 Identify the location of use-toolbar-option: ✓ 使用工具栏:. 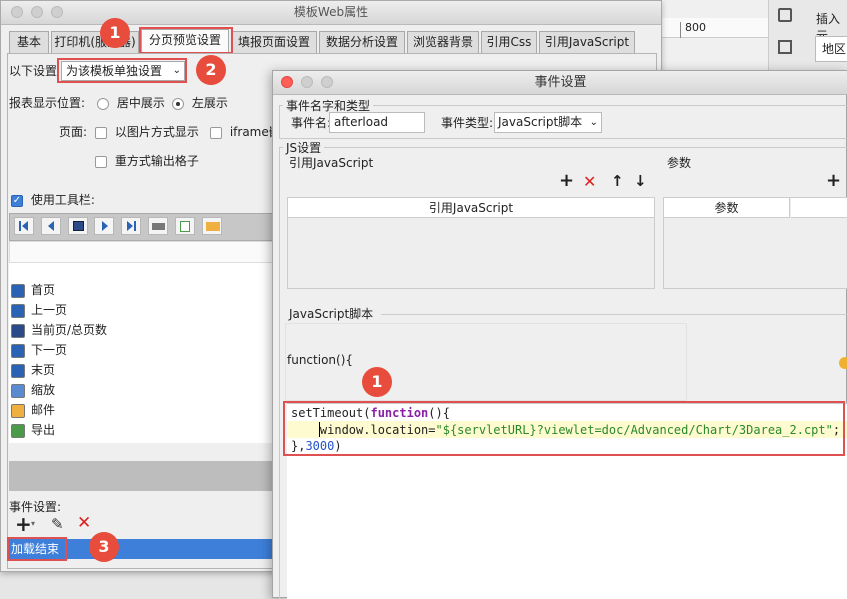
(53, 200).